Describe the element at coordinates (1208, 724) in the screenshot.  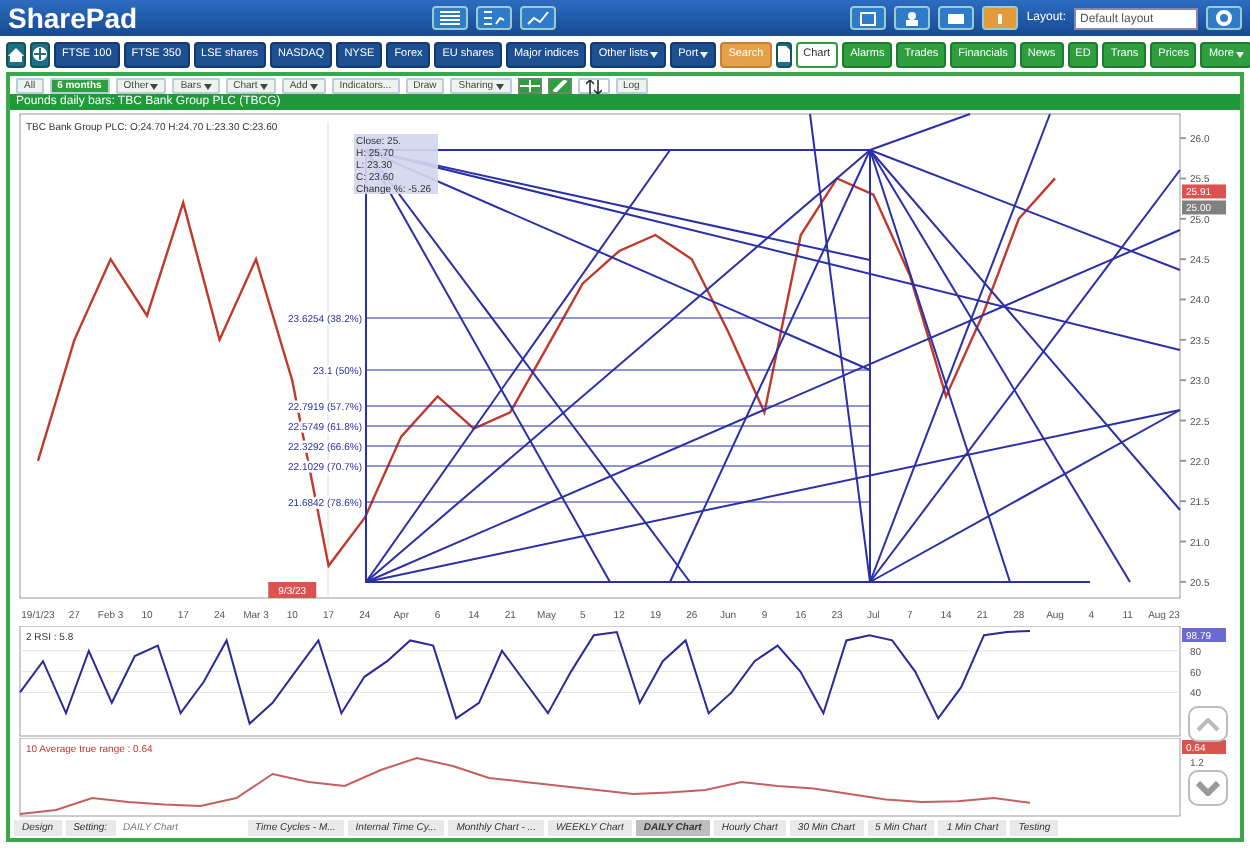
I see `chevron-up-icon` at that location.